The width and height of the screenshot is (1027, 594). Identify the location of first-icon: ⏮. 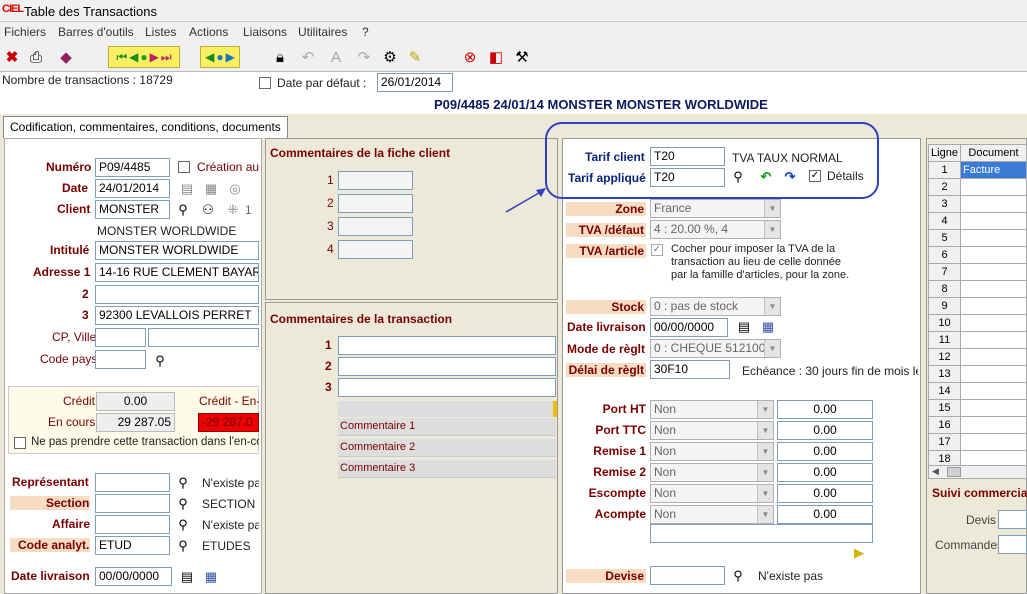
(121, 57).